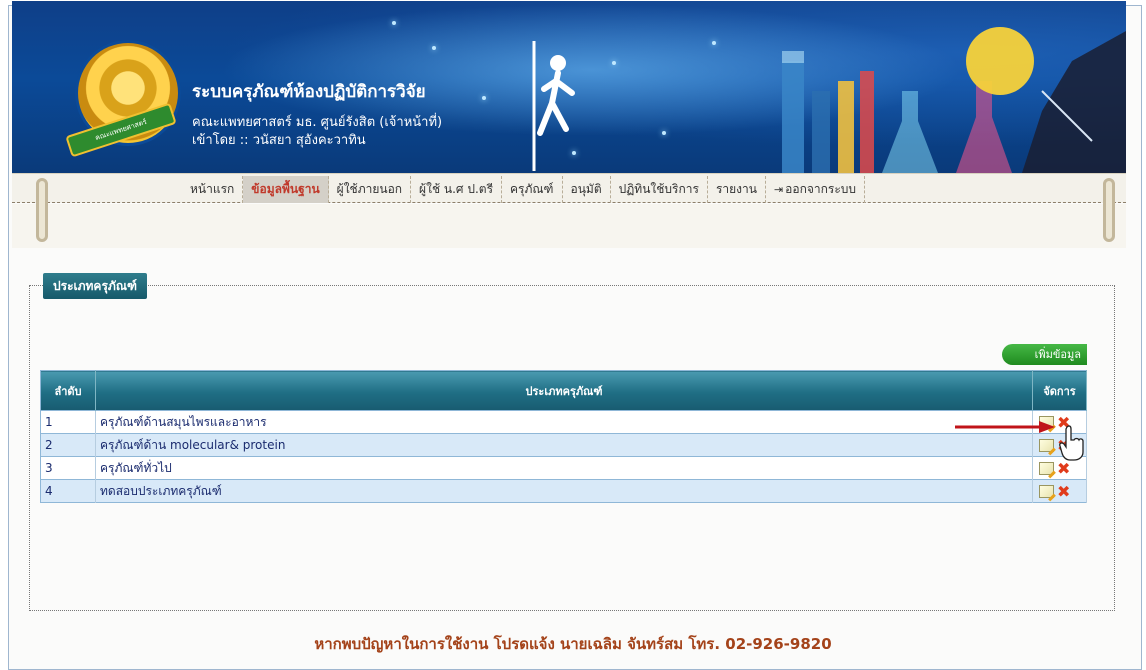  Describe the element at coordinates (95, 286) in the screenshot. I see `section-legend: ประเภทครุภัณฑ์` at that location.